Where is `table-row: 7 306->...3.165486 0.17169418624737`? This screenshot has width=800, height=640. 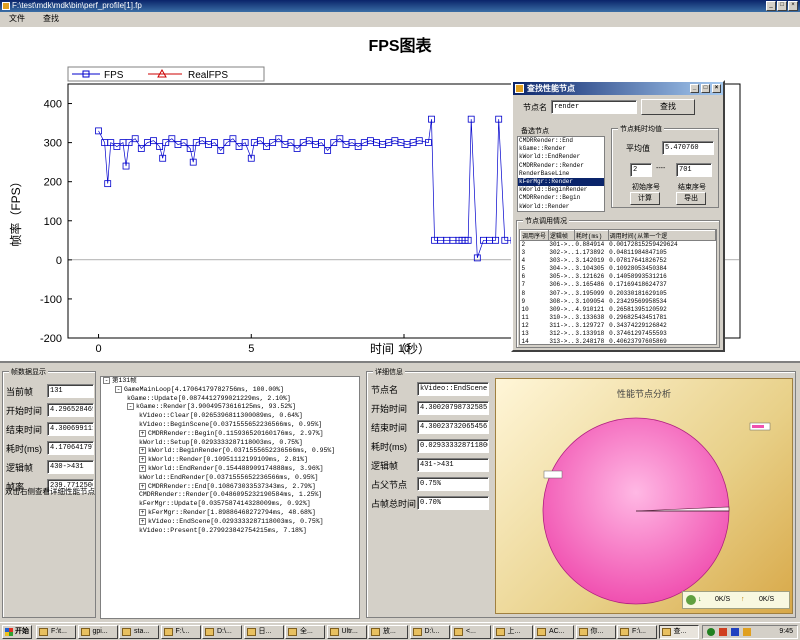
table-row: 7 306->...3.165486 0.17169418624737 is located at coordinates (618, 285).